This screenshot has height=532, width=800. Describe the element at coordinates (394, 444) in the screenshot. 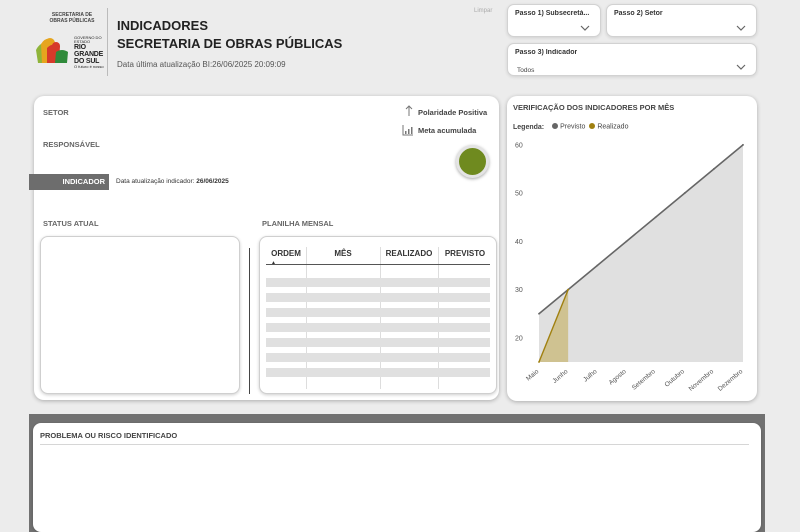

I see `problem-divider` at that location.